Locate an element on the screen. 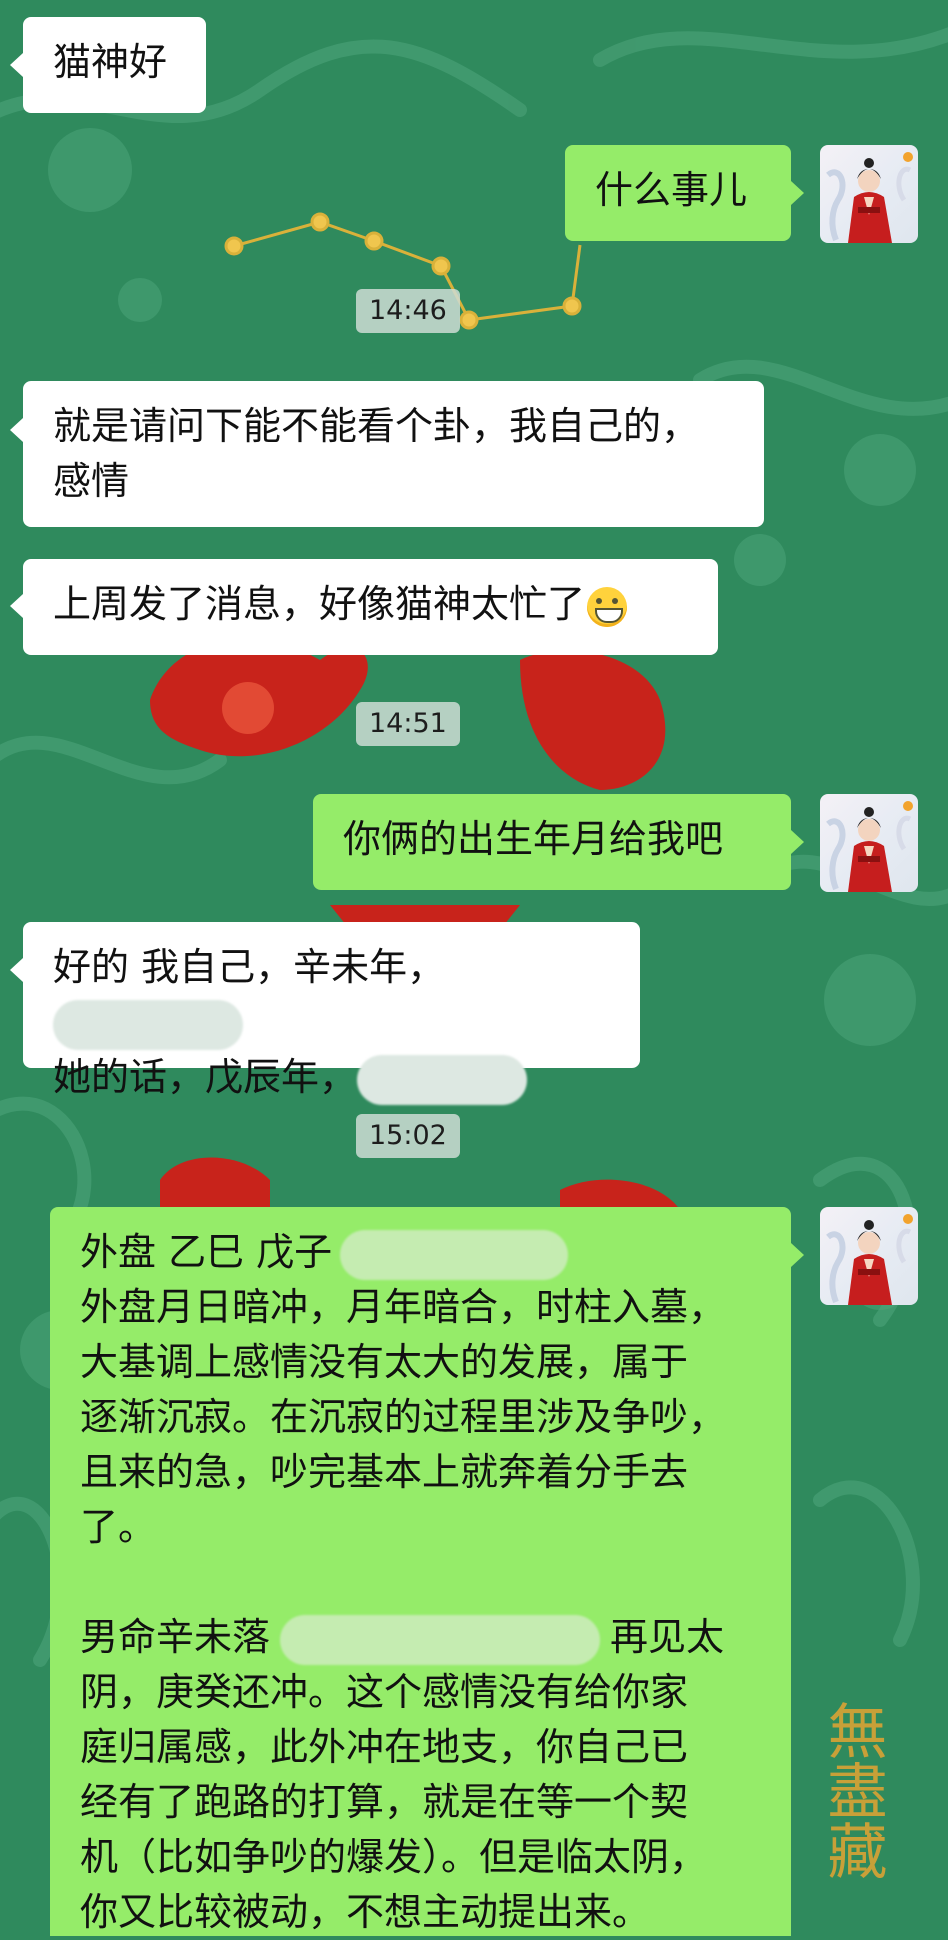 The height and width of the screenshot is (1940, 948). message-bubble: 猫神好 is located at coordinates (114, 65).